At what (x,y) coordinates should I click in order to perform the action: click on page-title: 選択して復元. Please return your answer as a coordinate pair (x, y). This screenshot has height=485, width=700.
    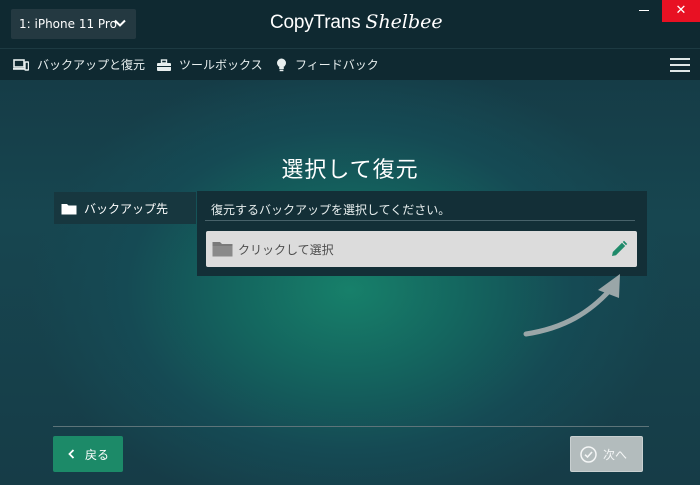
    Looking at the image, I should click on (350, 170).